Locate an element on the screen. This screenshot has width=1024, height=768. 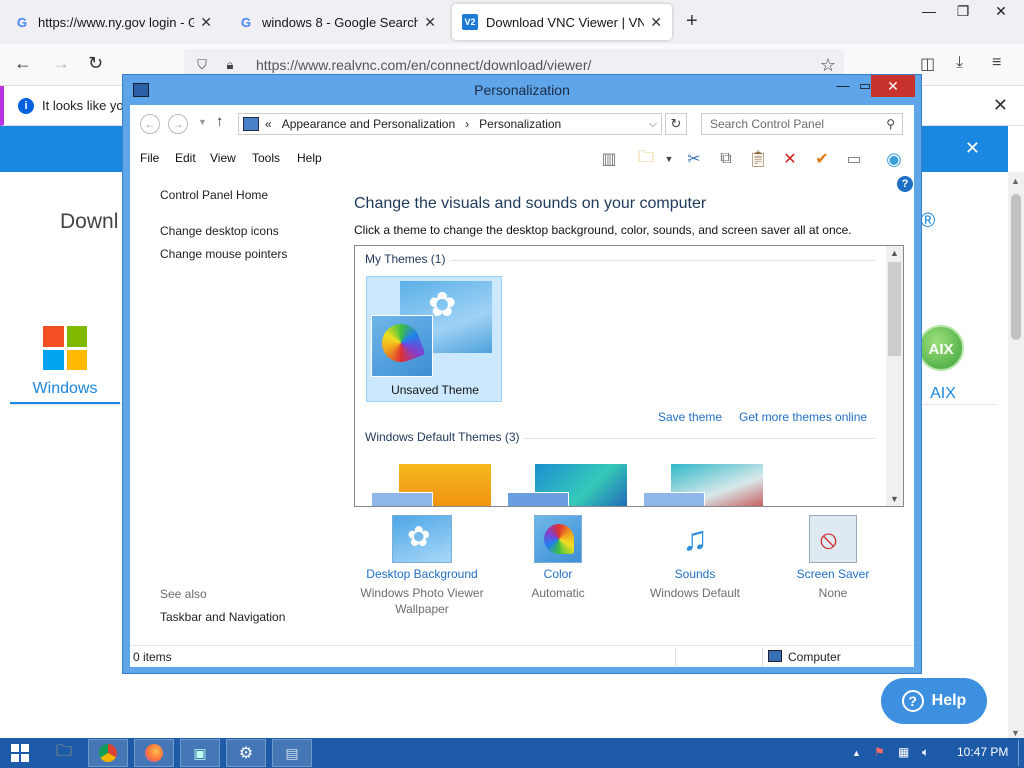
copy-icon: ⧉ is located at coordinates (726, 159).